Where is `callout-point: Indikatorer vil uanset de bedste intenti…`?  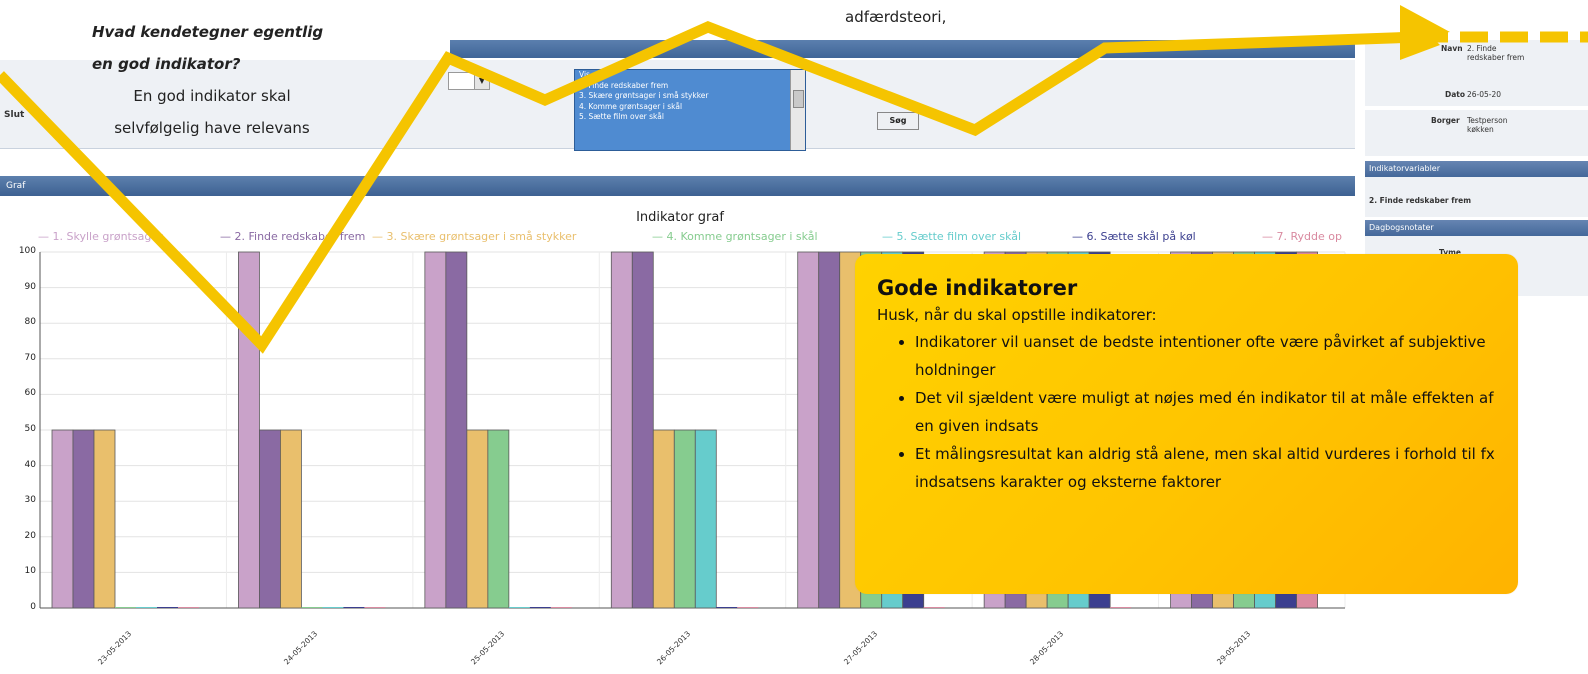 callout-point: Indikatorer vil uanset de bedste intenti… is located at coordinates (1205, 356).